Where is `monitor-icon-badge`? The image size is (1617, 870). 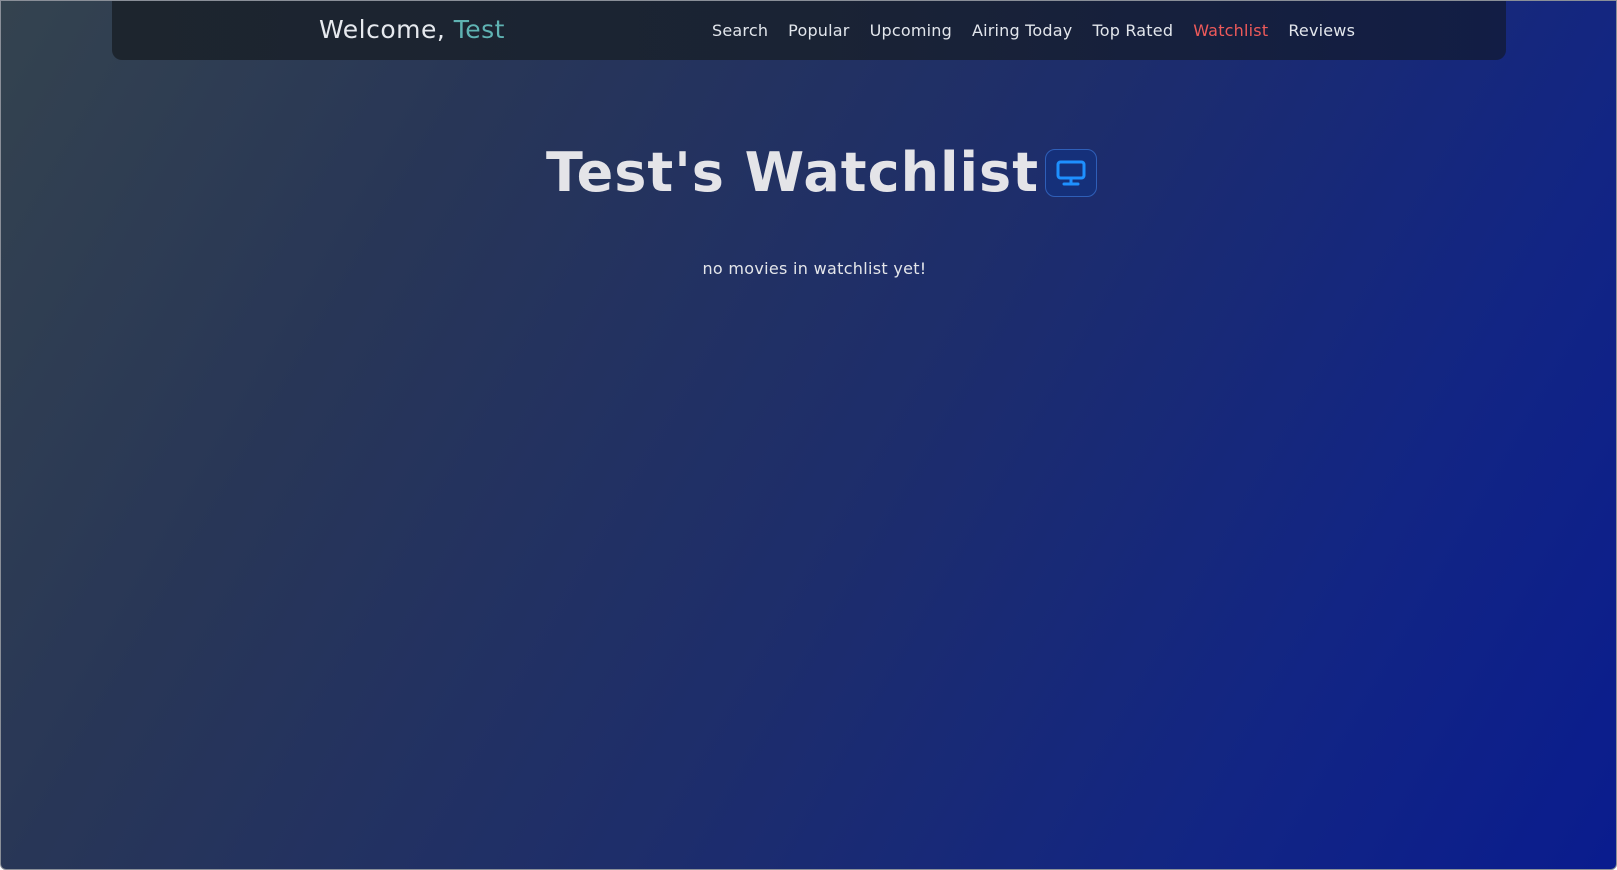 monitor-icon-badge is located at coordinates (1071, 172).